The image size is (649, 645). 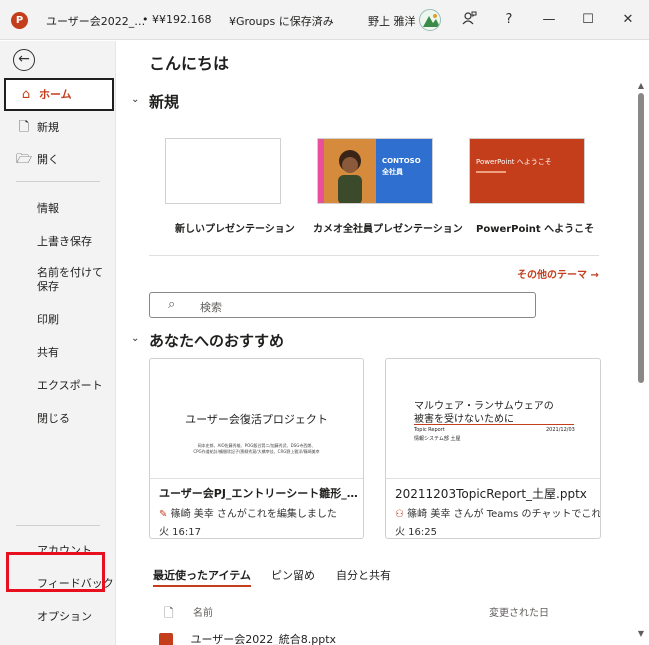 I want to click on sidebar-item-open: 🗁 開く, so click(x=59, y=160).